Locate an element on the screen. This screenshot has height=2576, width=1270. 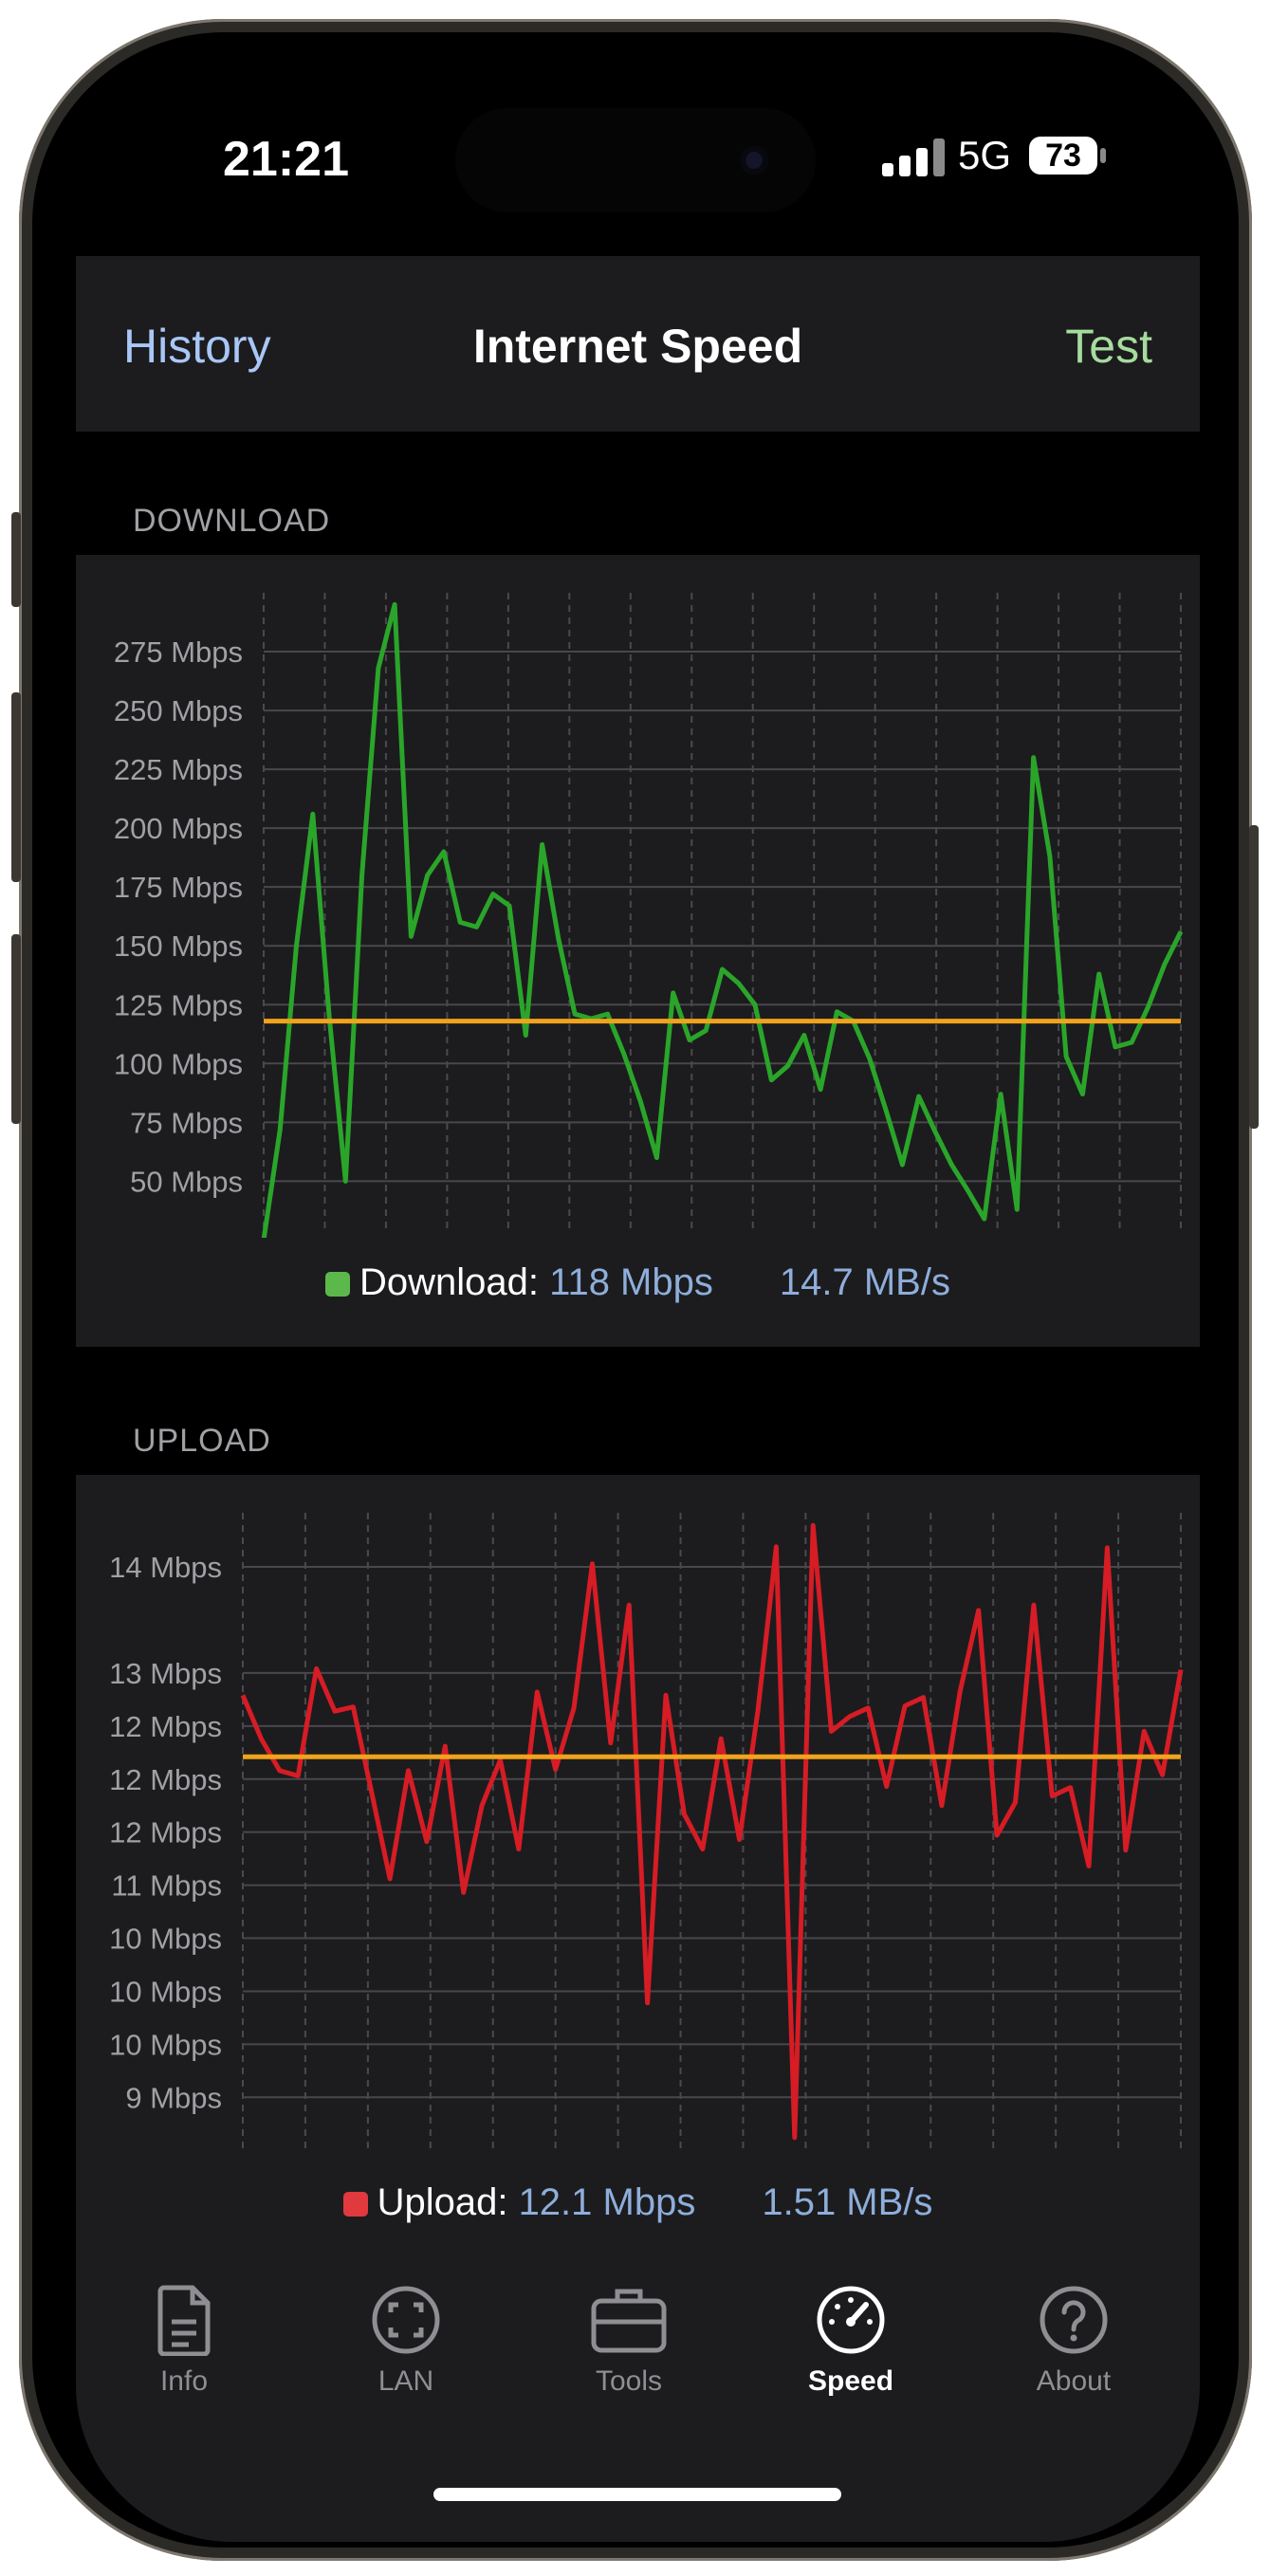
upload-rate: 12.1 Mbps is located at coordinates (607, 2202).